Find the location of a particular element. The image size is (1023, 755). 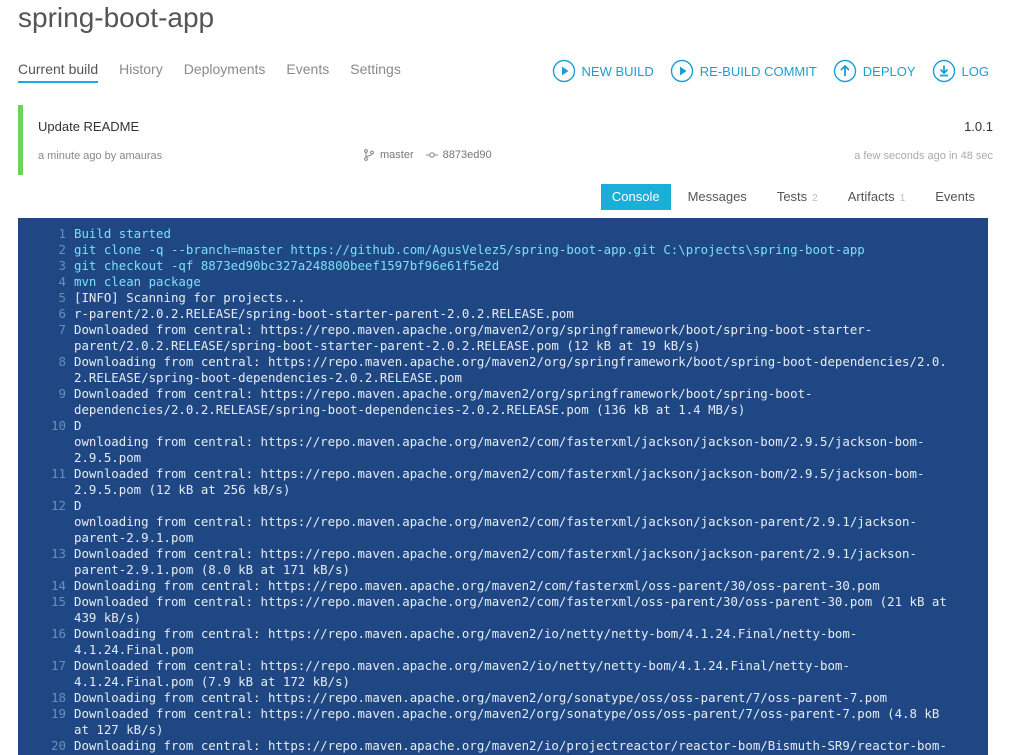

tab-console: Console is located at coordinates (635, 197).